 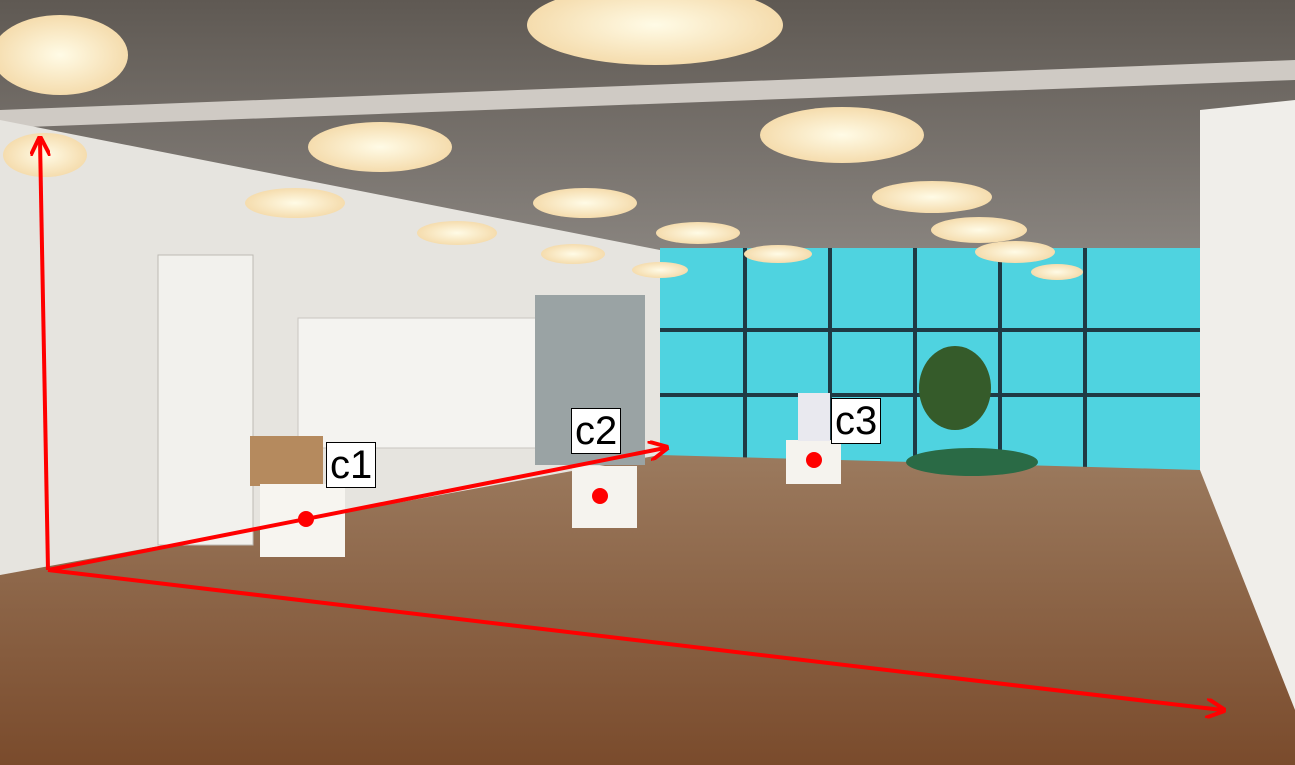 What do you see at coordinates (421, 383) in the screenshot?
I see `mailboxes` at bounding box center [421, 383].